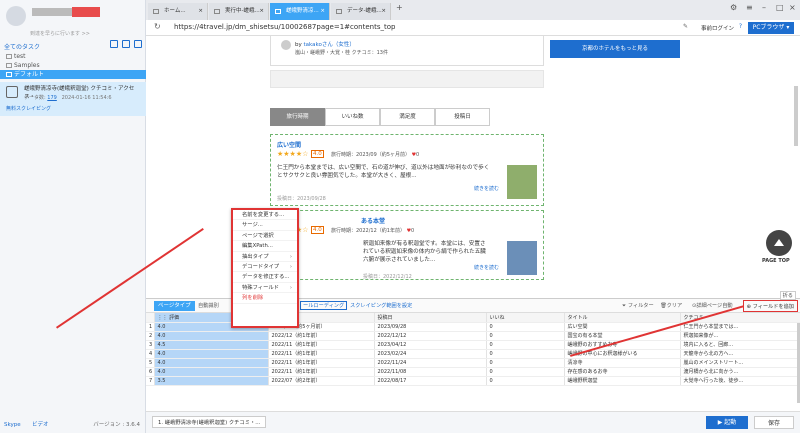 This screenshot has width=800, height=433. What do you see at coordinates (430, 381) in the screenshot?
I see `table-cell: 2022/08/17` at bounding box center [430, 381].